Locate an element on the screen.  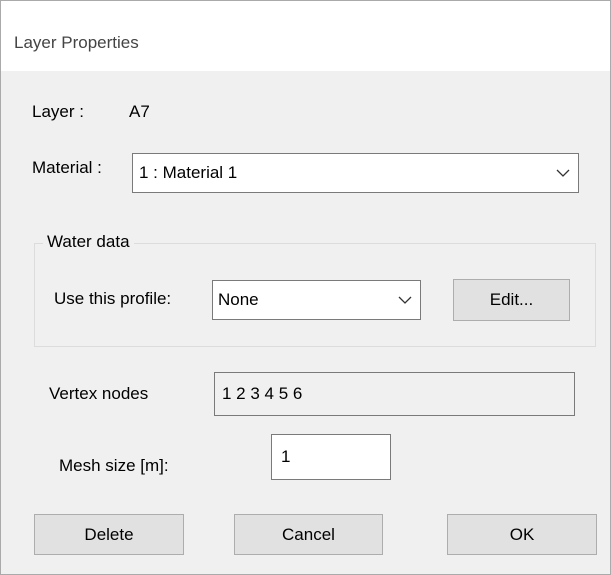
mesh-size-input: 1 is located at coordinates (331, 457).